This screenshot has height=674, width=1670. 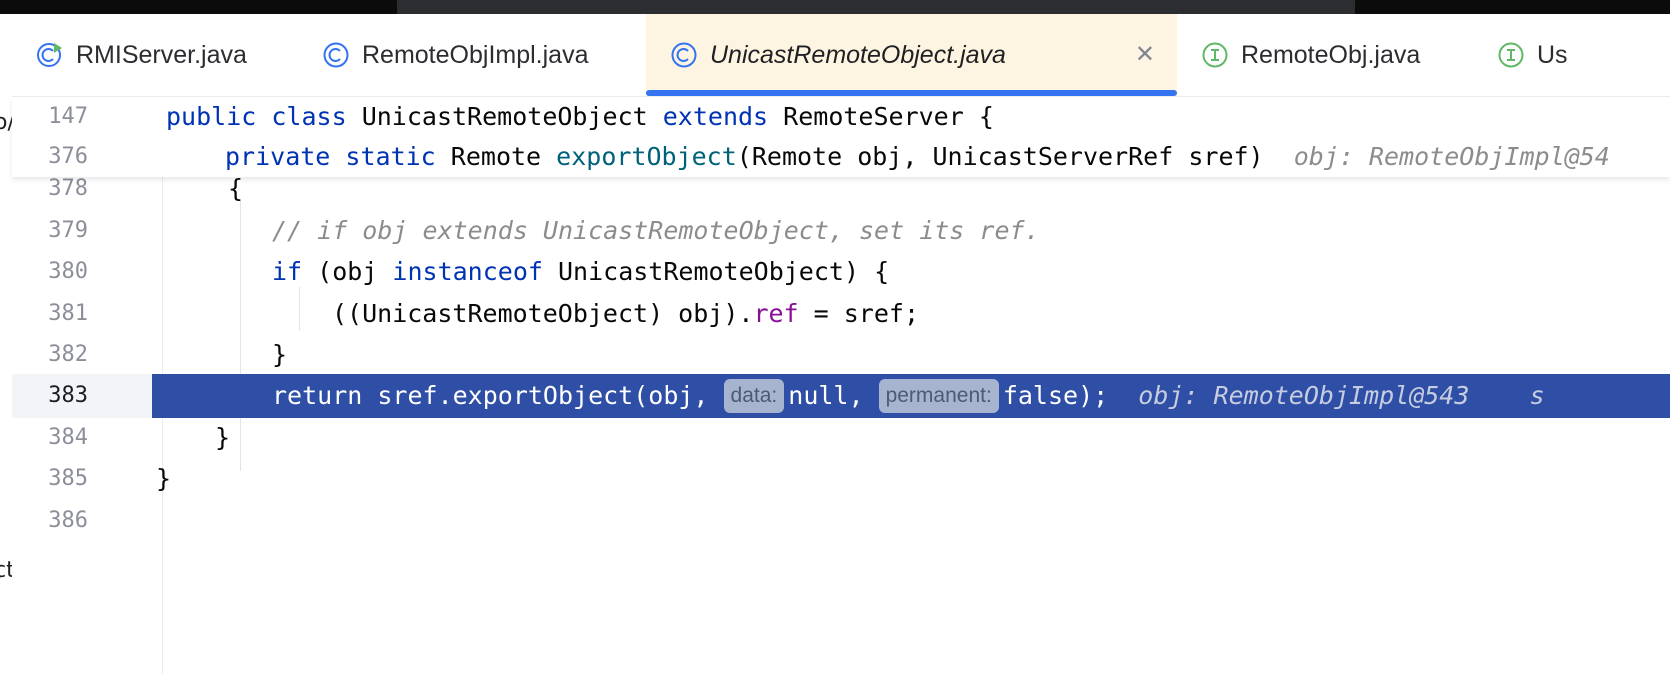 What do you see at coordinates (841, 355) in the screenshot?
I see `code-line-382: 382 }` at bounding box center [841, 355].